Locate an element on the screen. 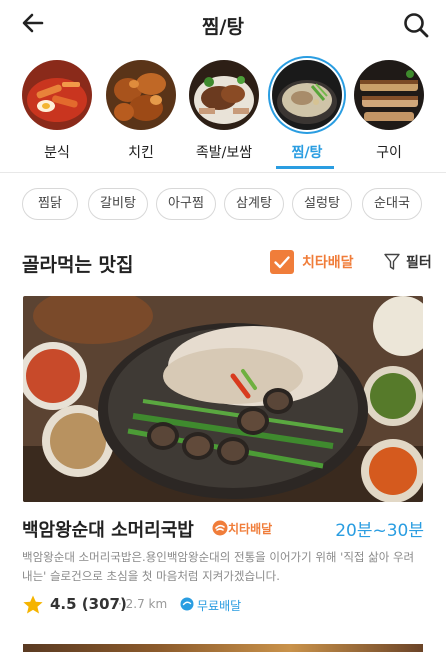 This screenshot has width=446, height=652. category-jokbal-bossam: 족발/보쌈 is located at coordinates (224, 111).